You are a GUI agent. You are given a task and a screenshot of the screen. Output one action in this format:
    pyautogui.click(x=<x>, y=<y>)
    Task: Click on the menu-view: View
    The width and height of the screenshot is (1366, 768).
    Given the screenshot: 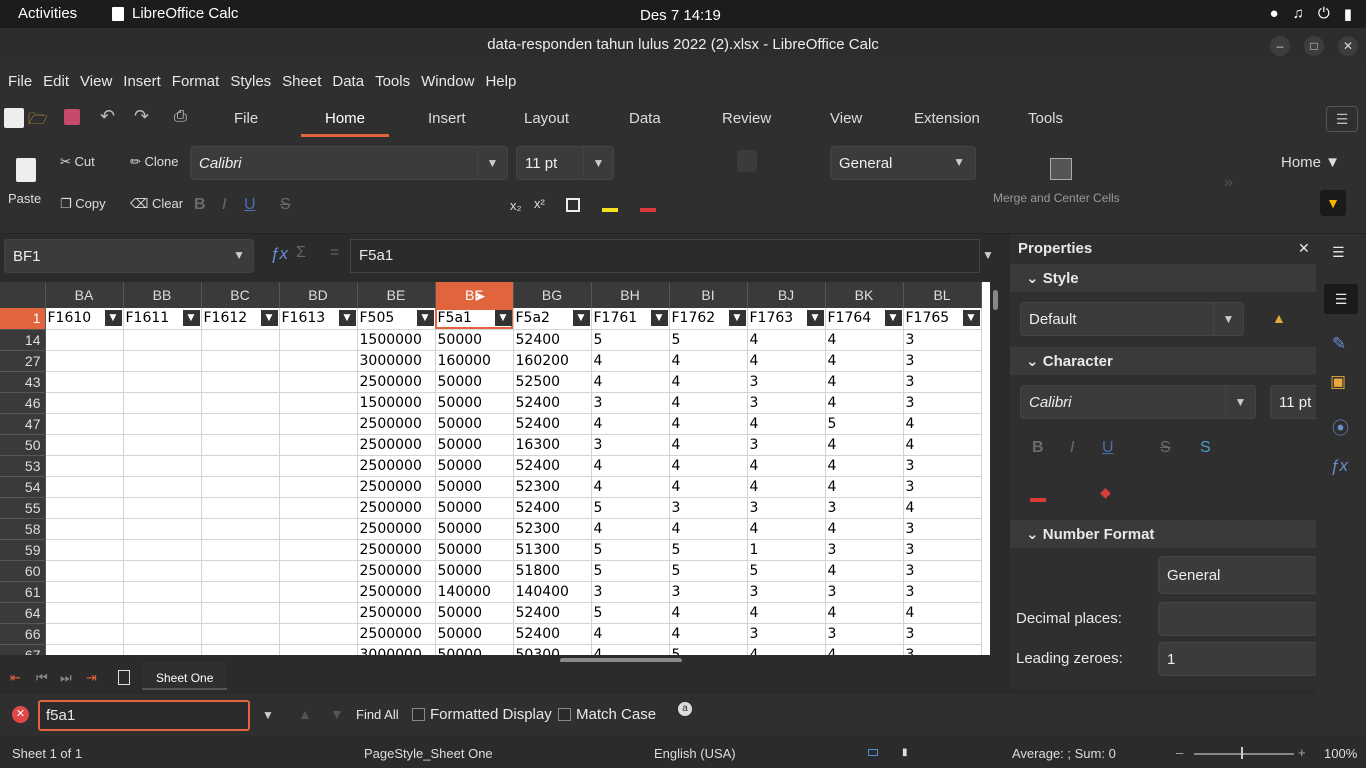 What is the action you would take?
    pyautogui.click(x=101, y=81)
    